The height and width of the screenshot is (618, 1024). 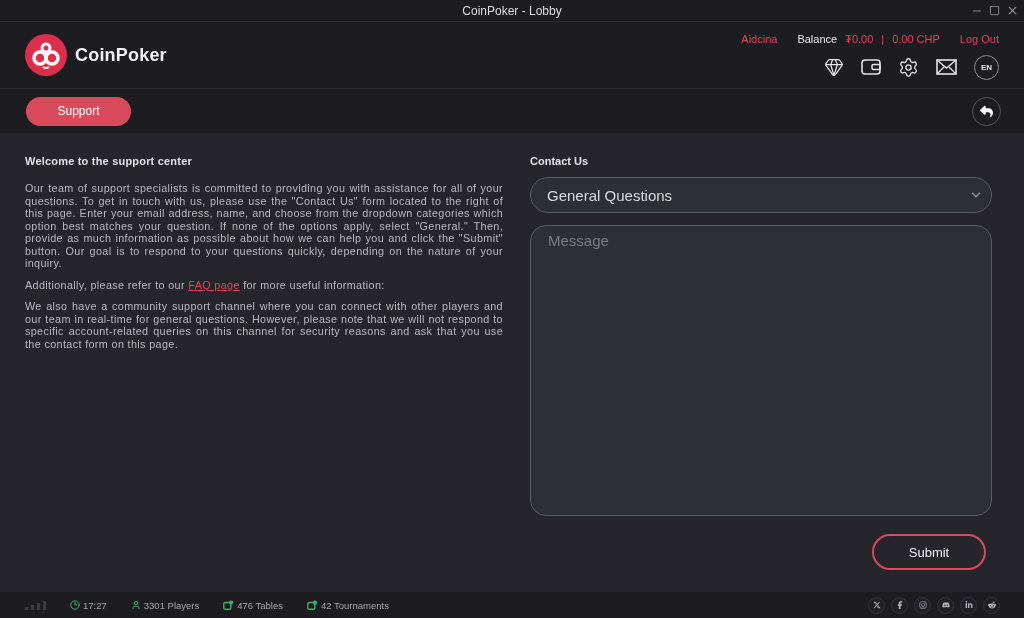 I want to click on category-select: General Questions, so click(x=761, y=195).